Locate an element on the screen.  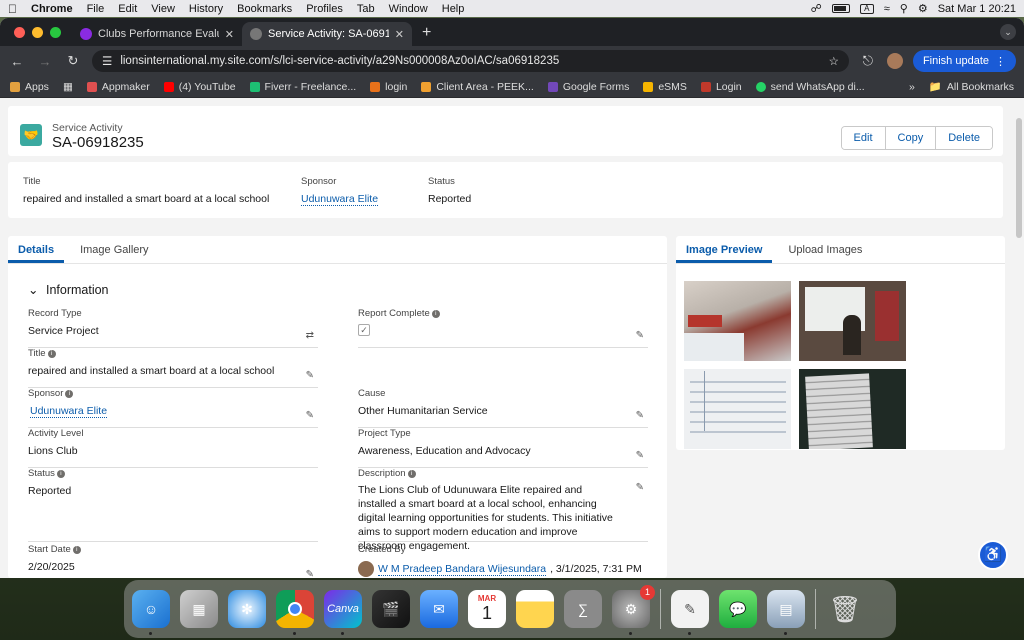
launchpad-icon: ▦ is located at coordinates (199, 609).